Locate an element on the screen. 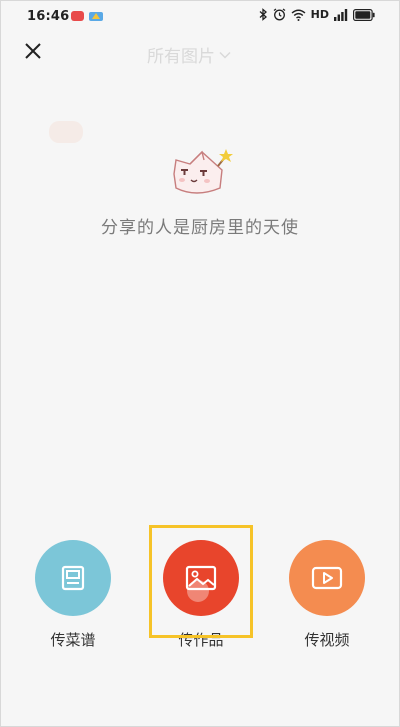 Image resolution: width=400 pixels, height=727 pixels. video-icon is located at coordinates (327, 578).